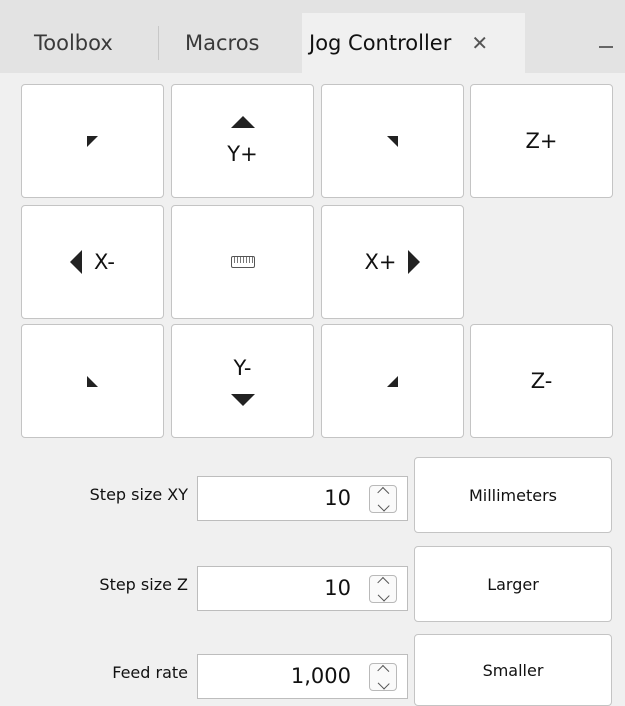  What do you see at coordinates (143, 584) in the screenshot?
I see `step-size-z-label: Step size Z` at bounding box center [143, 584].